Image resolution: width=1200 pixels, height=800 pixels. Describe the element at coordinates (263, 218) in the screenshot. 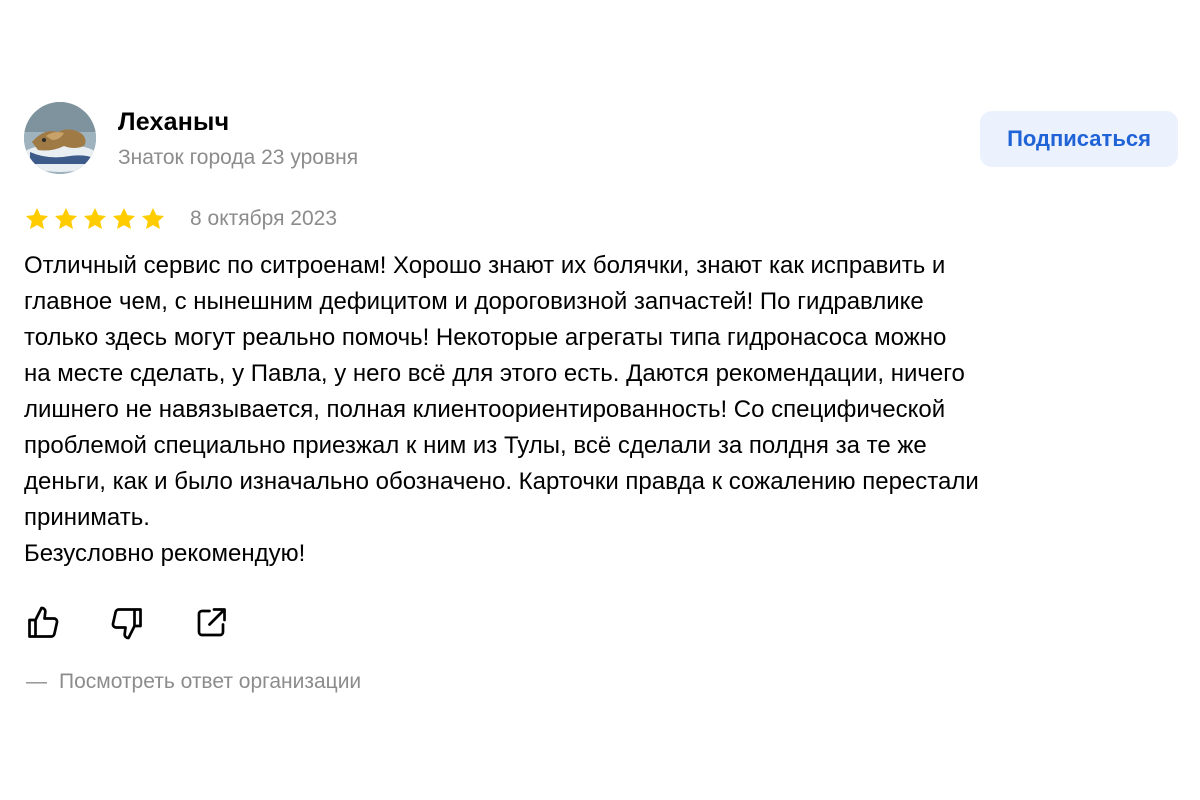

I see `review-date: 8 октября 2023` at that location.